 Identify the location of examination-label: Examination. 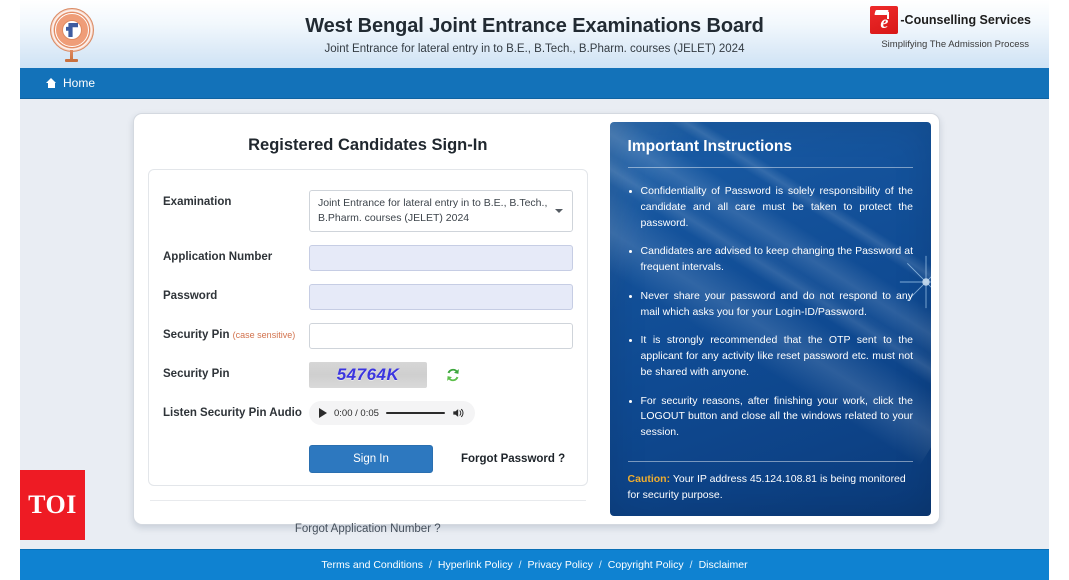
(197, 202).